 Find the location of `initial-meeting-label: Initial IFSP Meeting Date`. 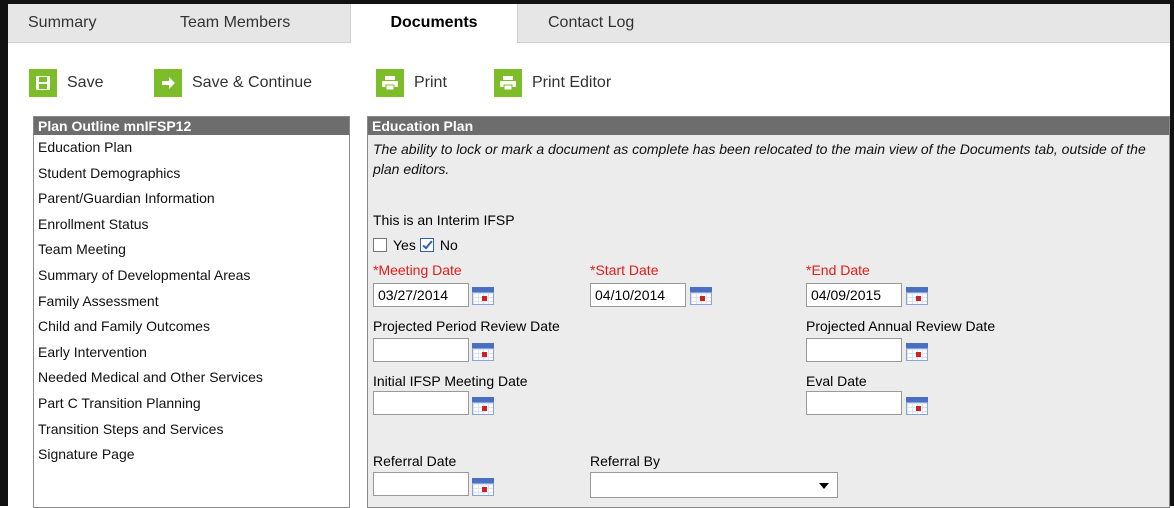

initial-meeting-label: Initial IFSP Meeting Date is located at coordinates (450, 381).